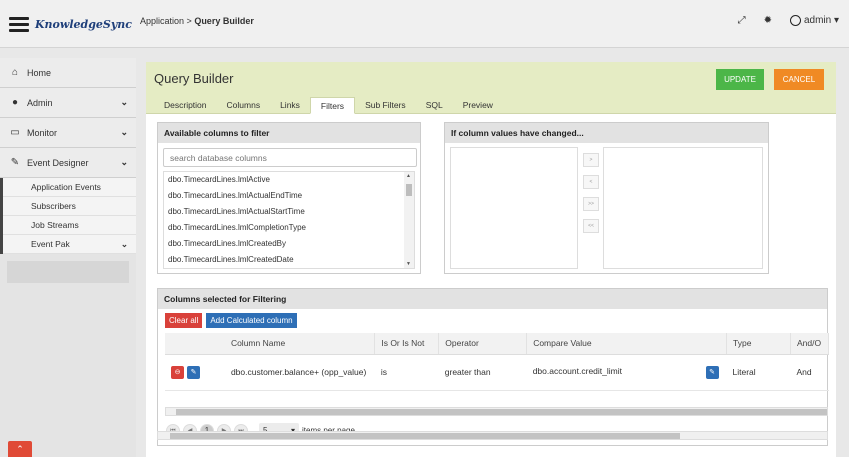 This screenshot has width=849, height=457. Describe the element at coordinates (68, 133) in the screenshot. I see `sidebar-item-monitor: ▭ Monitor ⌄` at that location.